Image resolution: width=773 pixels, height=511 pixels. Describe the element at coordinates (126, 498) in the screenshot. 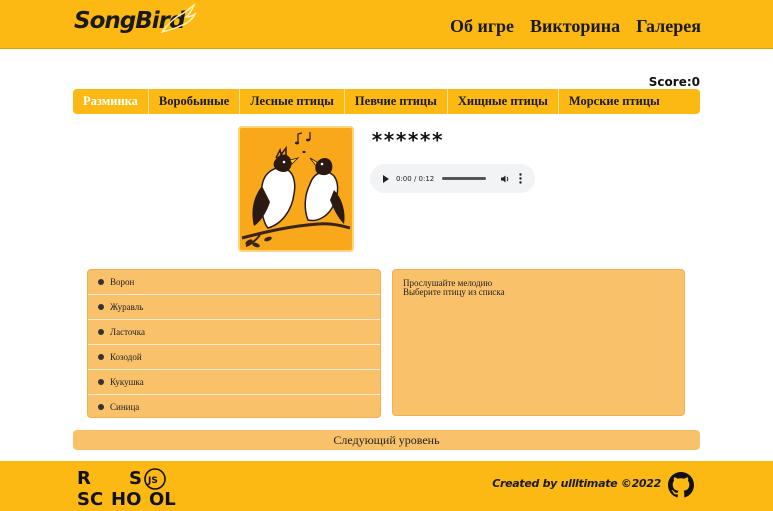

I see `logo-letters-ho: HO` at that location.